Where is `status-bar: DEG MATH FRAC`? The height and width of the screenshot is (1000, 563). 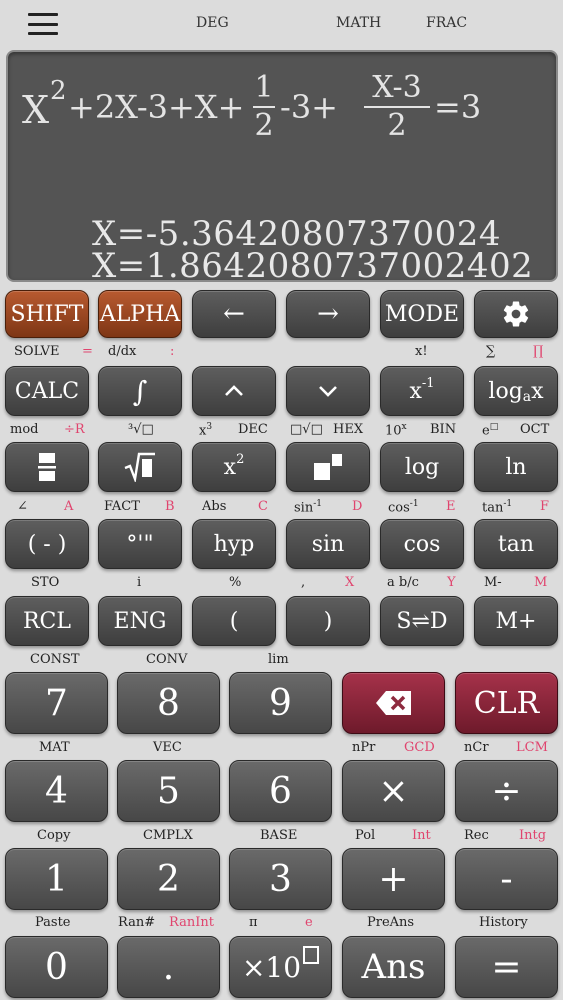 status-bar: DEG MATH FRAC is located at coordinates (281, 23).